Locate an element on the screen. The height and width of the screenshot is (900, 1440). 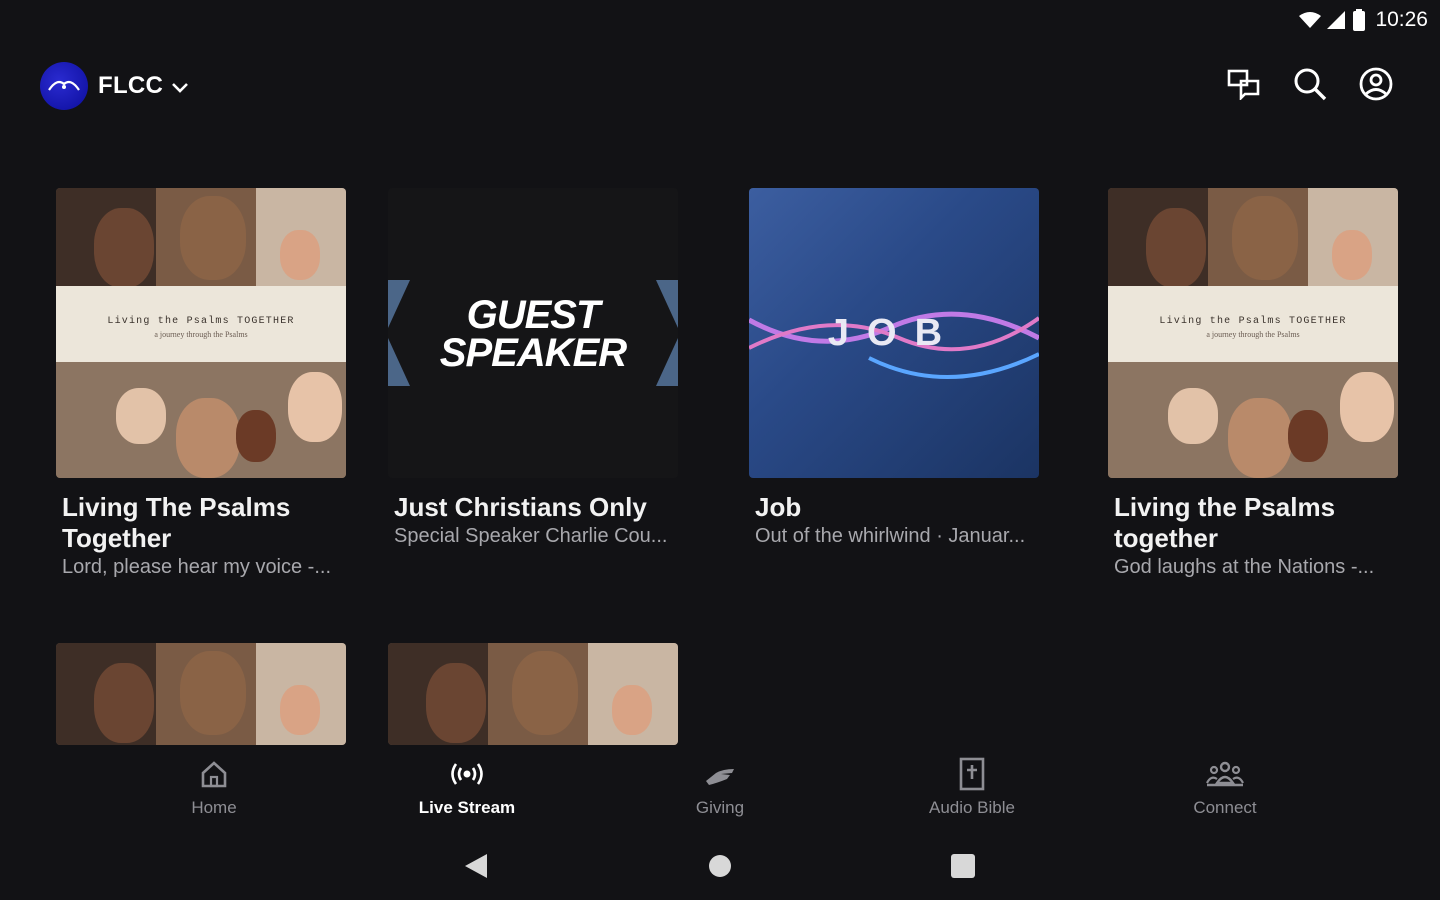
cell-signal-icon is located at coordinates (1336, 20).